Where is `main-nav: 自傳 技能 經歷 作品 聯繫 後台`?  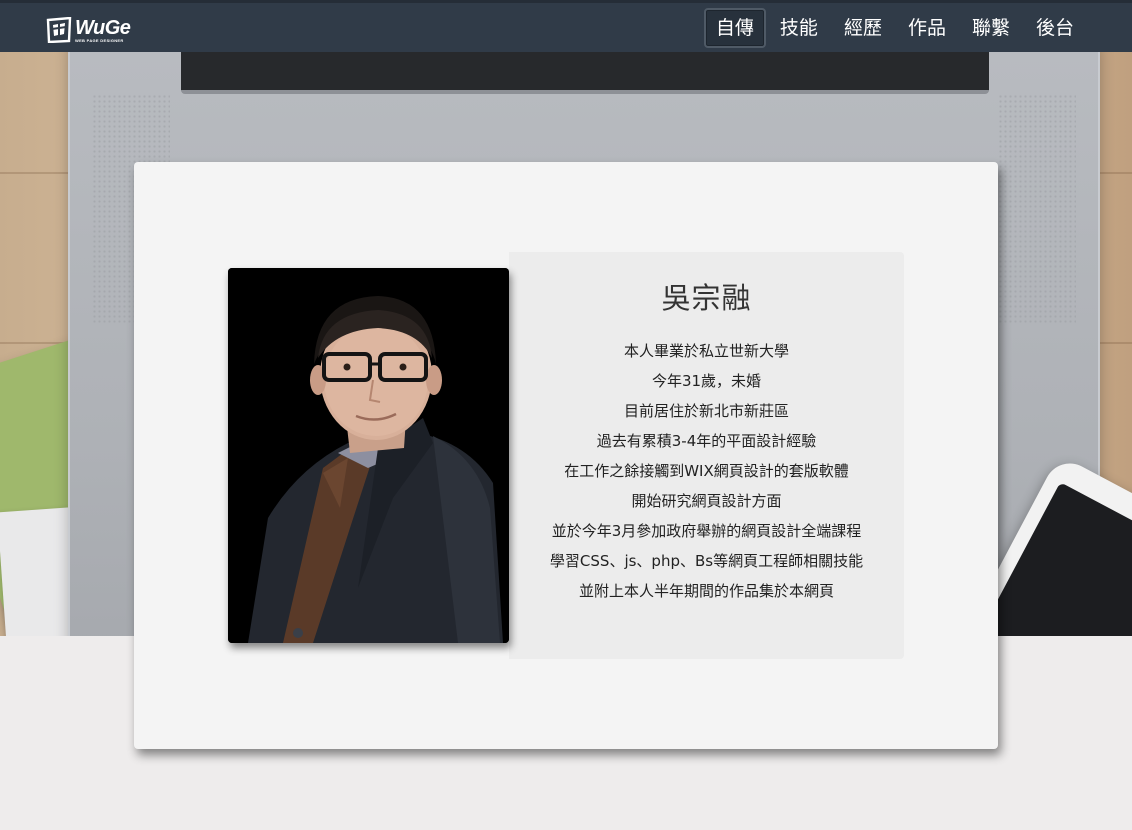 main-nav: 自傳 技能 經歷 作品 聯繫 後台 is located at coordinates (894, 28).